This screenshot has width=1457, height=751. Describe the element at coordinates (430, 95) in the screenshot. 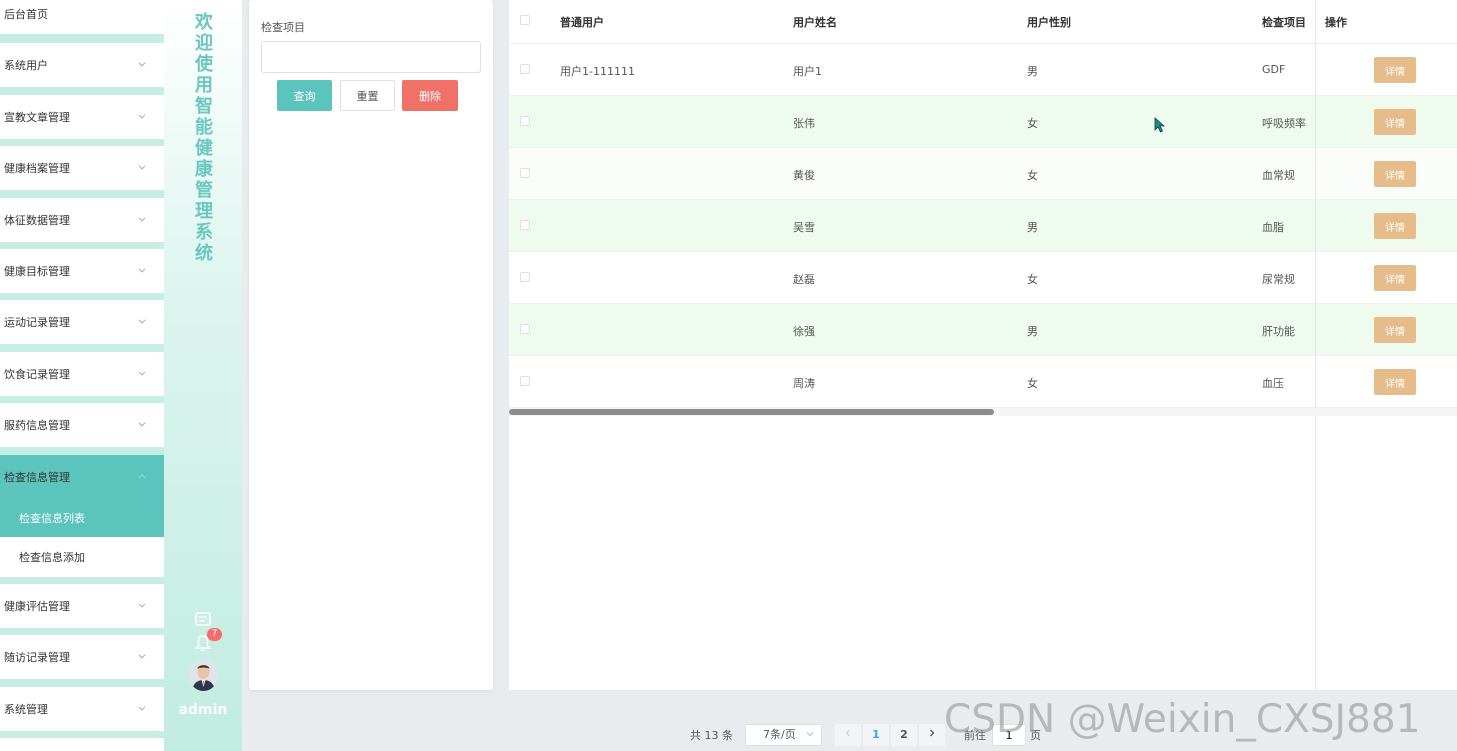

I see `delete-button: 删除` at that location.